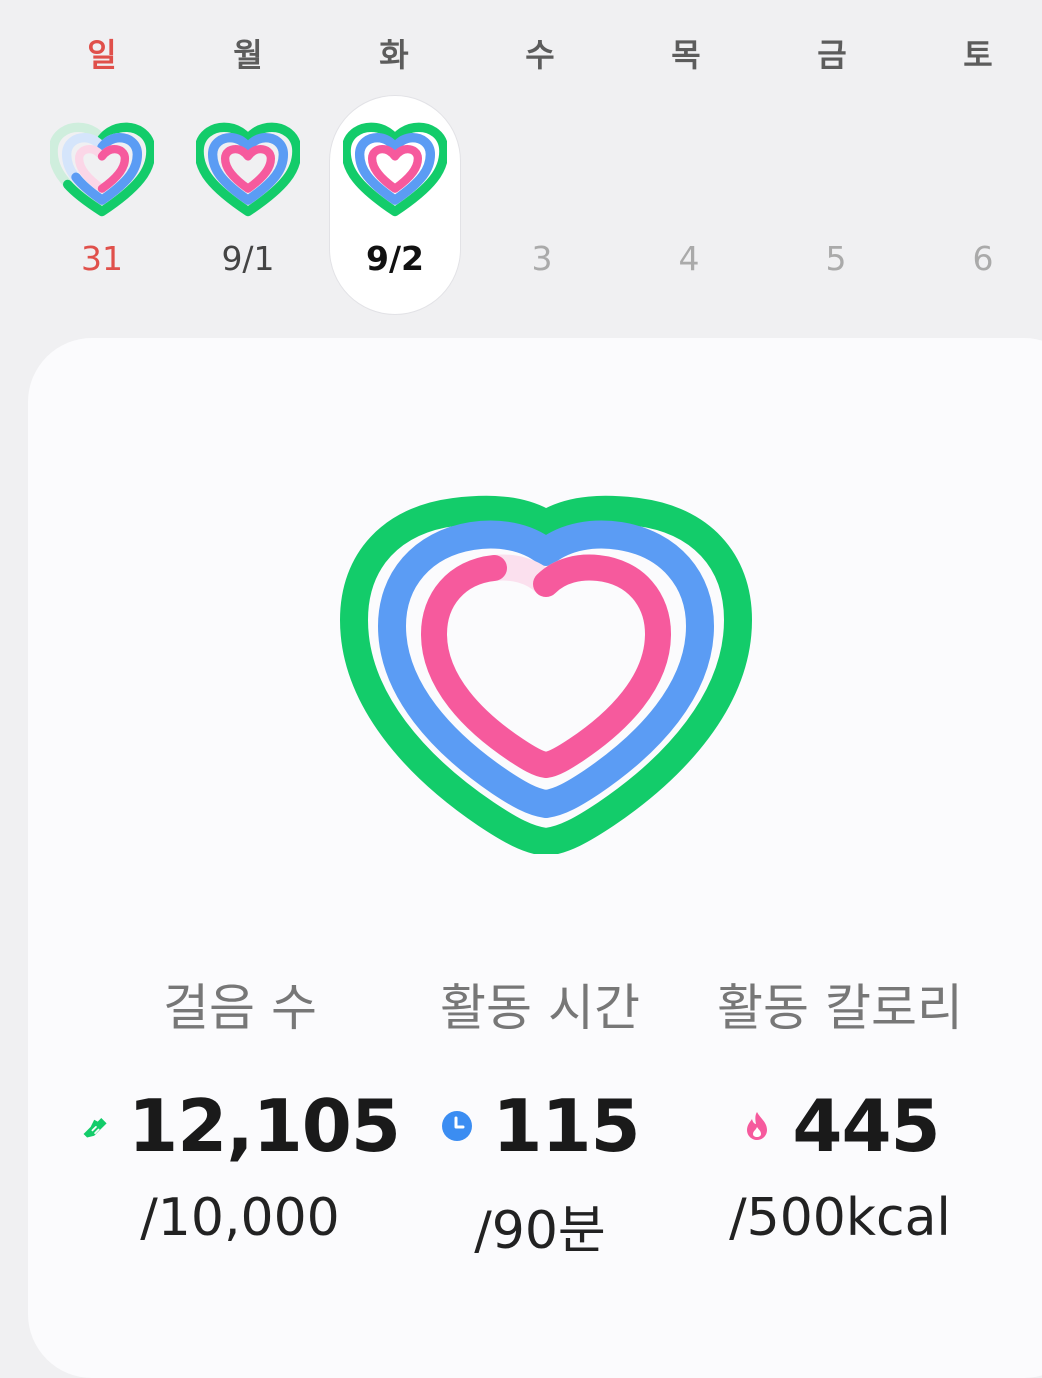  Describe the element at coordinates (840, 1008) in the screenshot. I see `active-calories-label: 활동 칼로리` at that location.